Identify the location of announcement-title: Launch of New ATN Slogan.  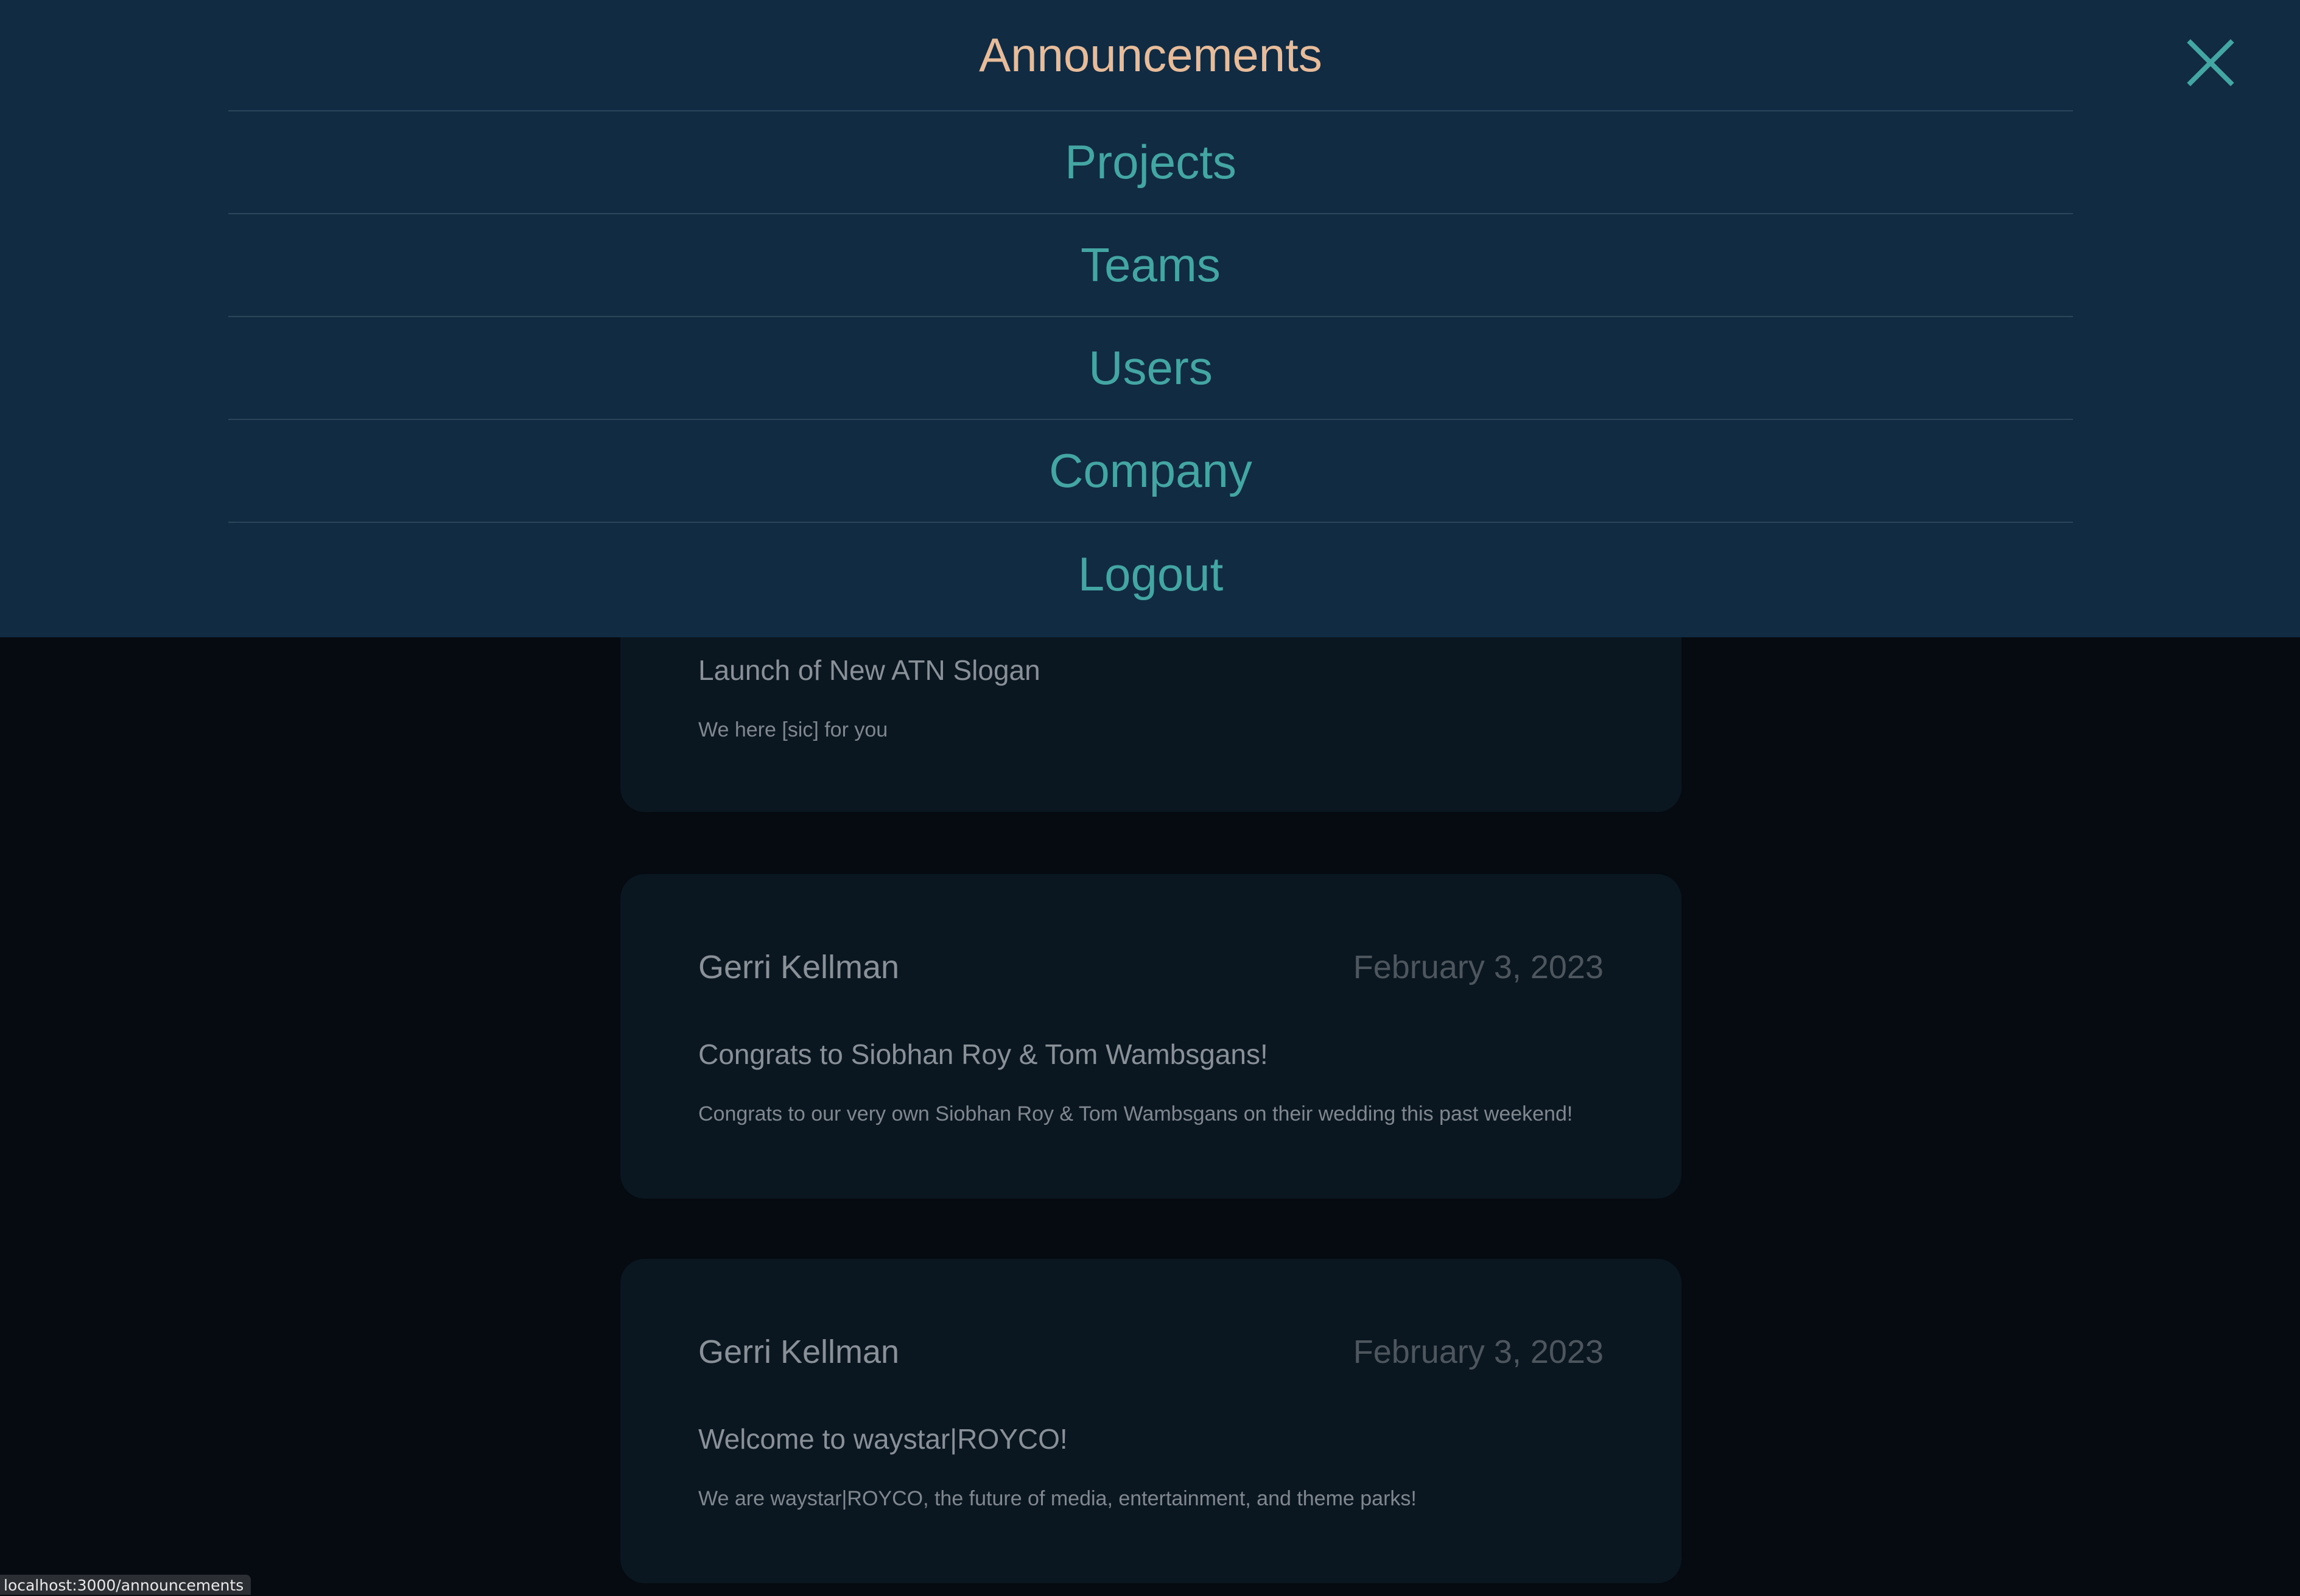
(869, 670).